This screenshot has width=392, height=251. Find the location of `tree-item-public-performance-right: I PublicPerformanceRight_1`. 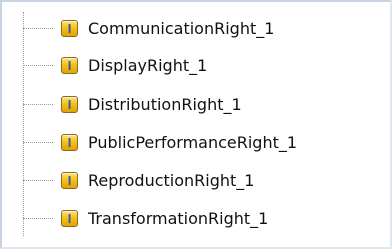

tree-item-public-performance-right: I PublicPerformanceRight_1 is located at coordinates (205, 142).